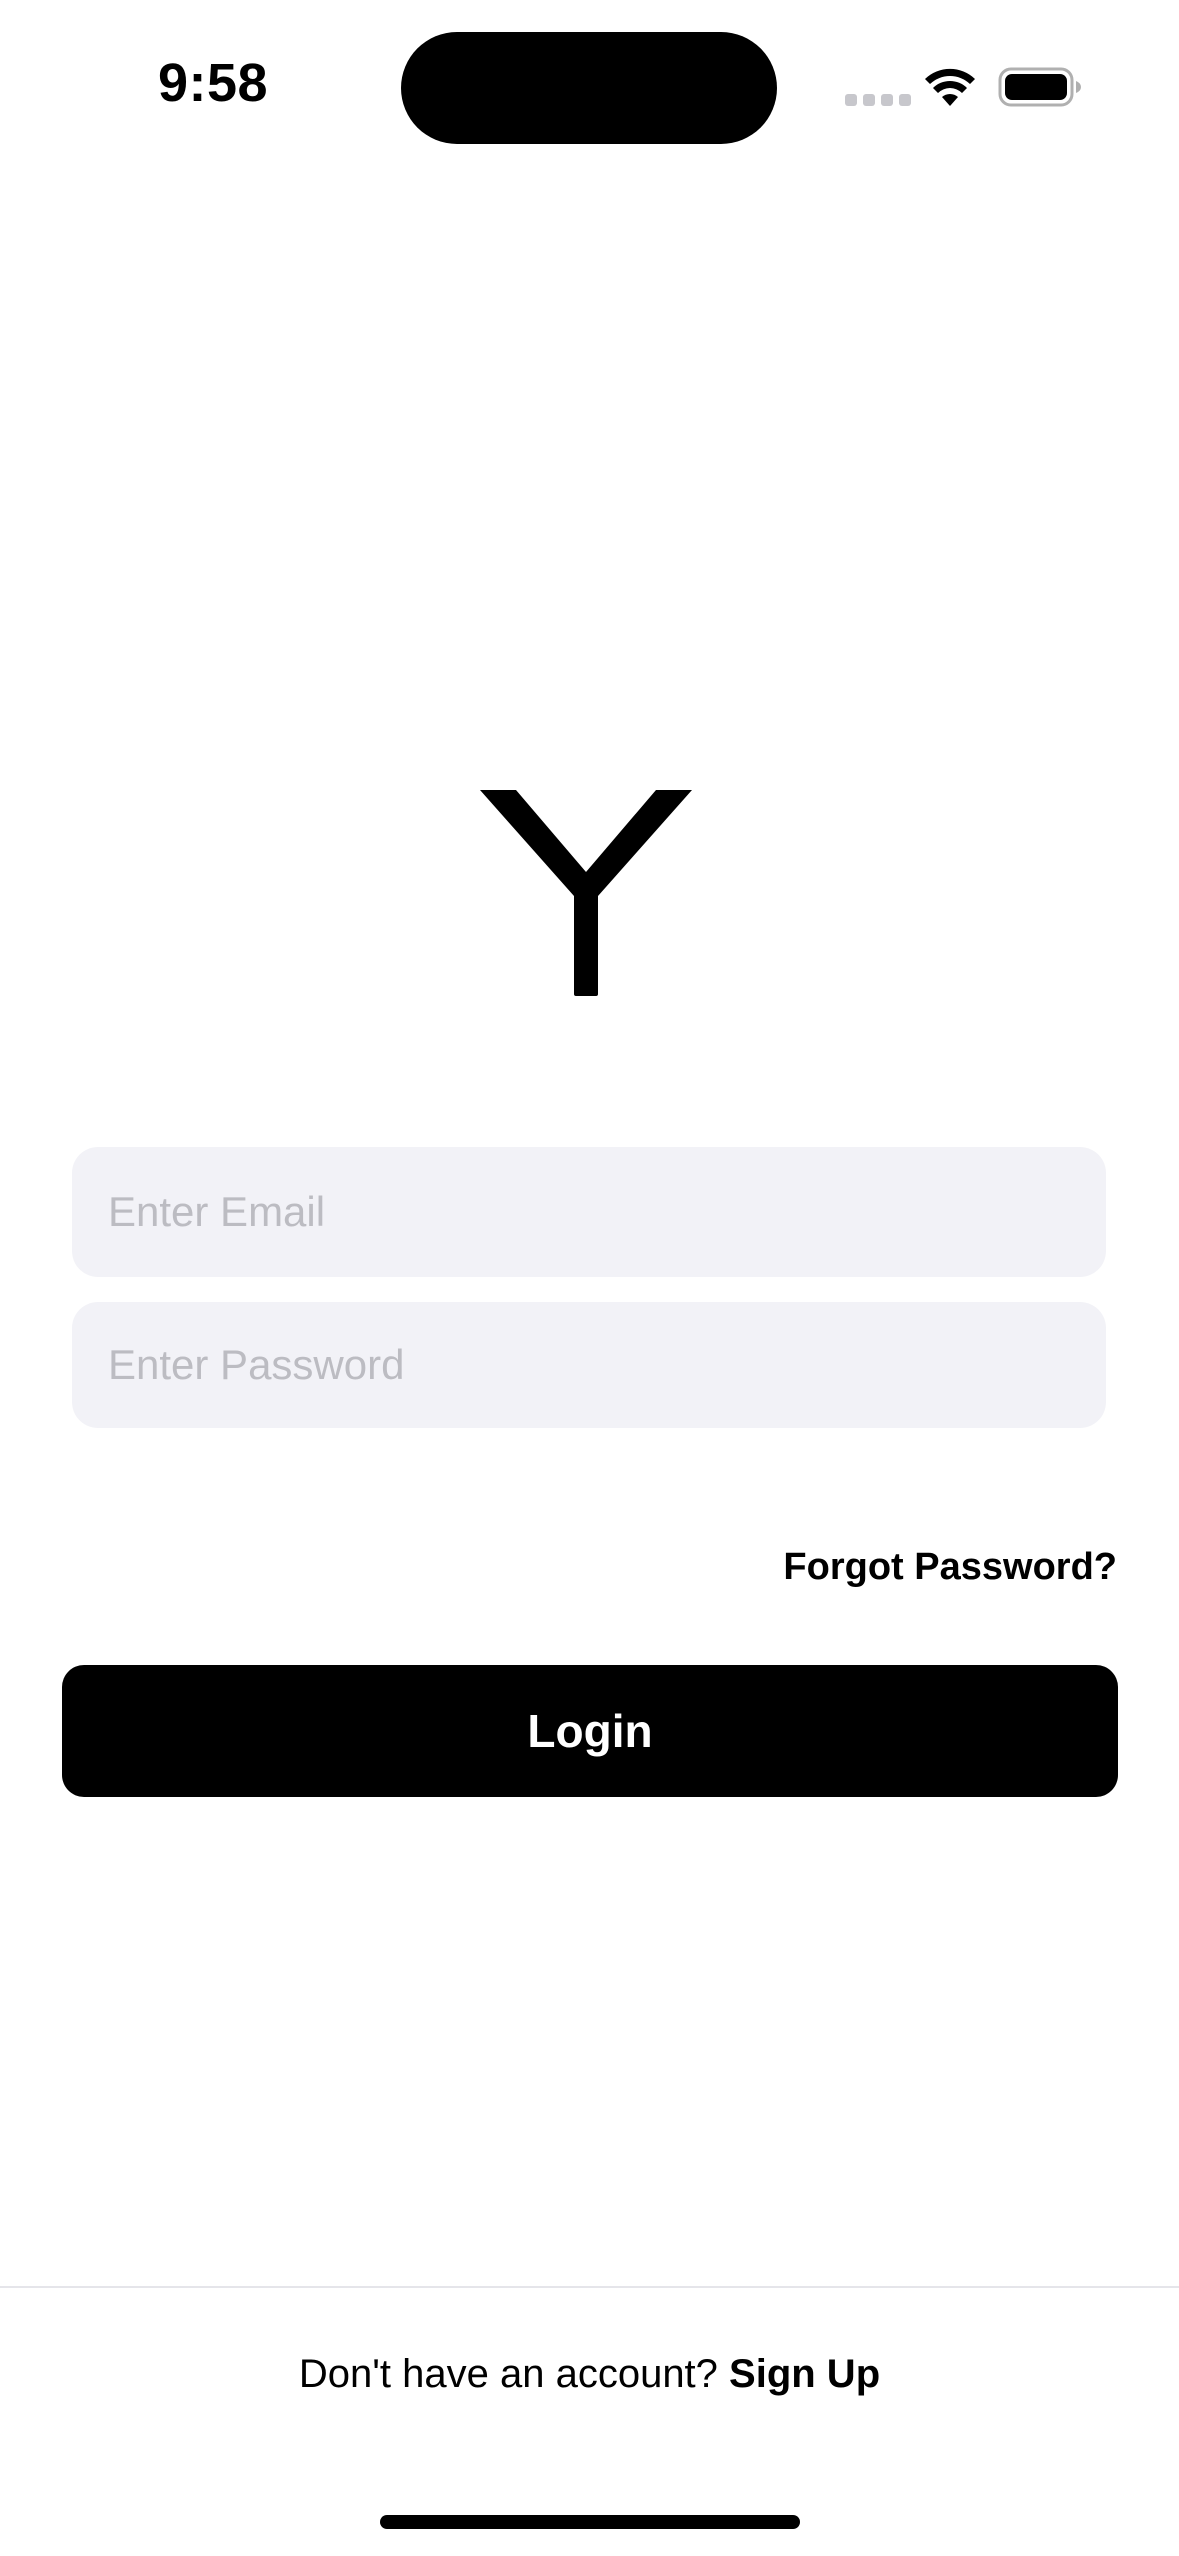  What do you see at coordinates (950, 87) in the screenshot?
I see `wifi-icon` at bounding box center [950, 87].